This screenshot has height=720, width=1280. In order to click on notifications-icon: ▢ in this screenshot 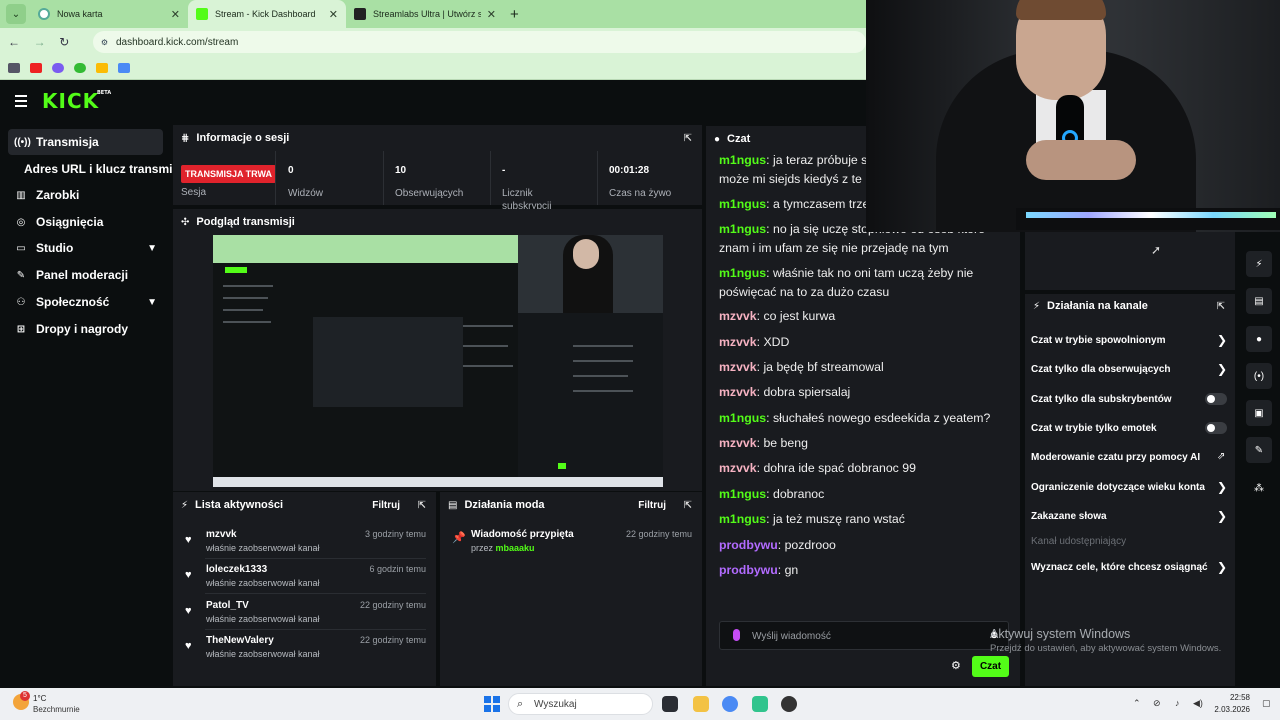, I will do `click(1266, 703)`.